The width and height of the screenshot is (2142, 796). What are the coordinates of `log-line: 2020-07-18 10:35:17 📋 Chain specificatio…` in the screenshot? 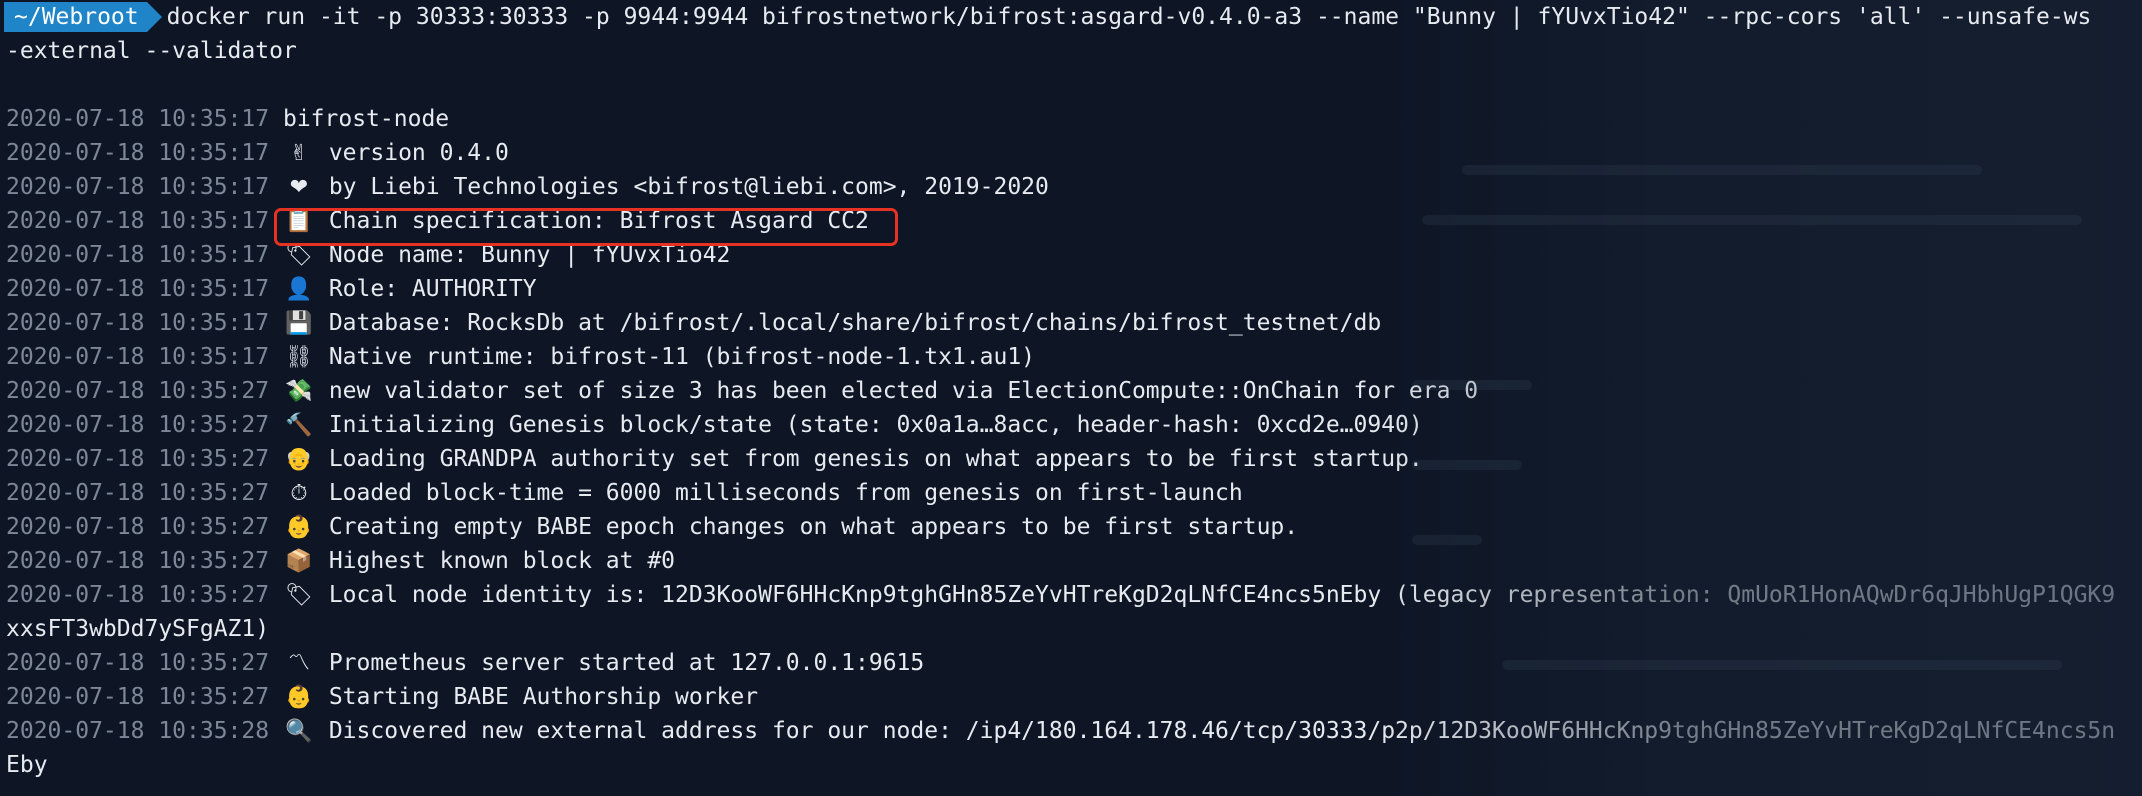 It's located at (1074, 221).